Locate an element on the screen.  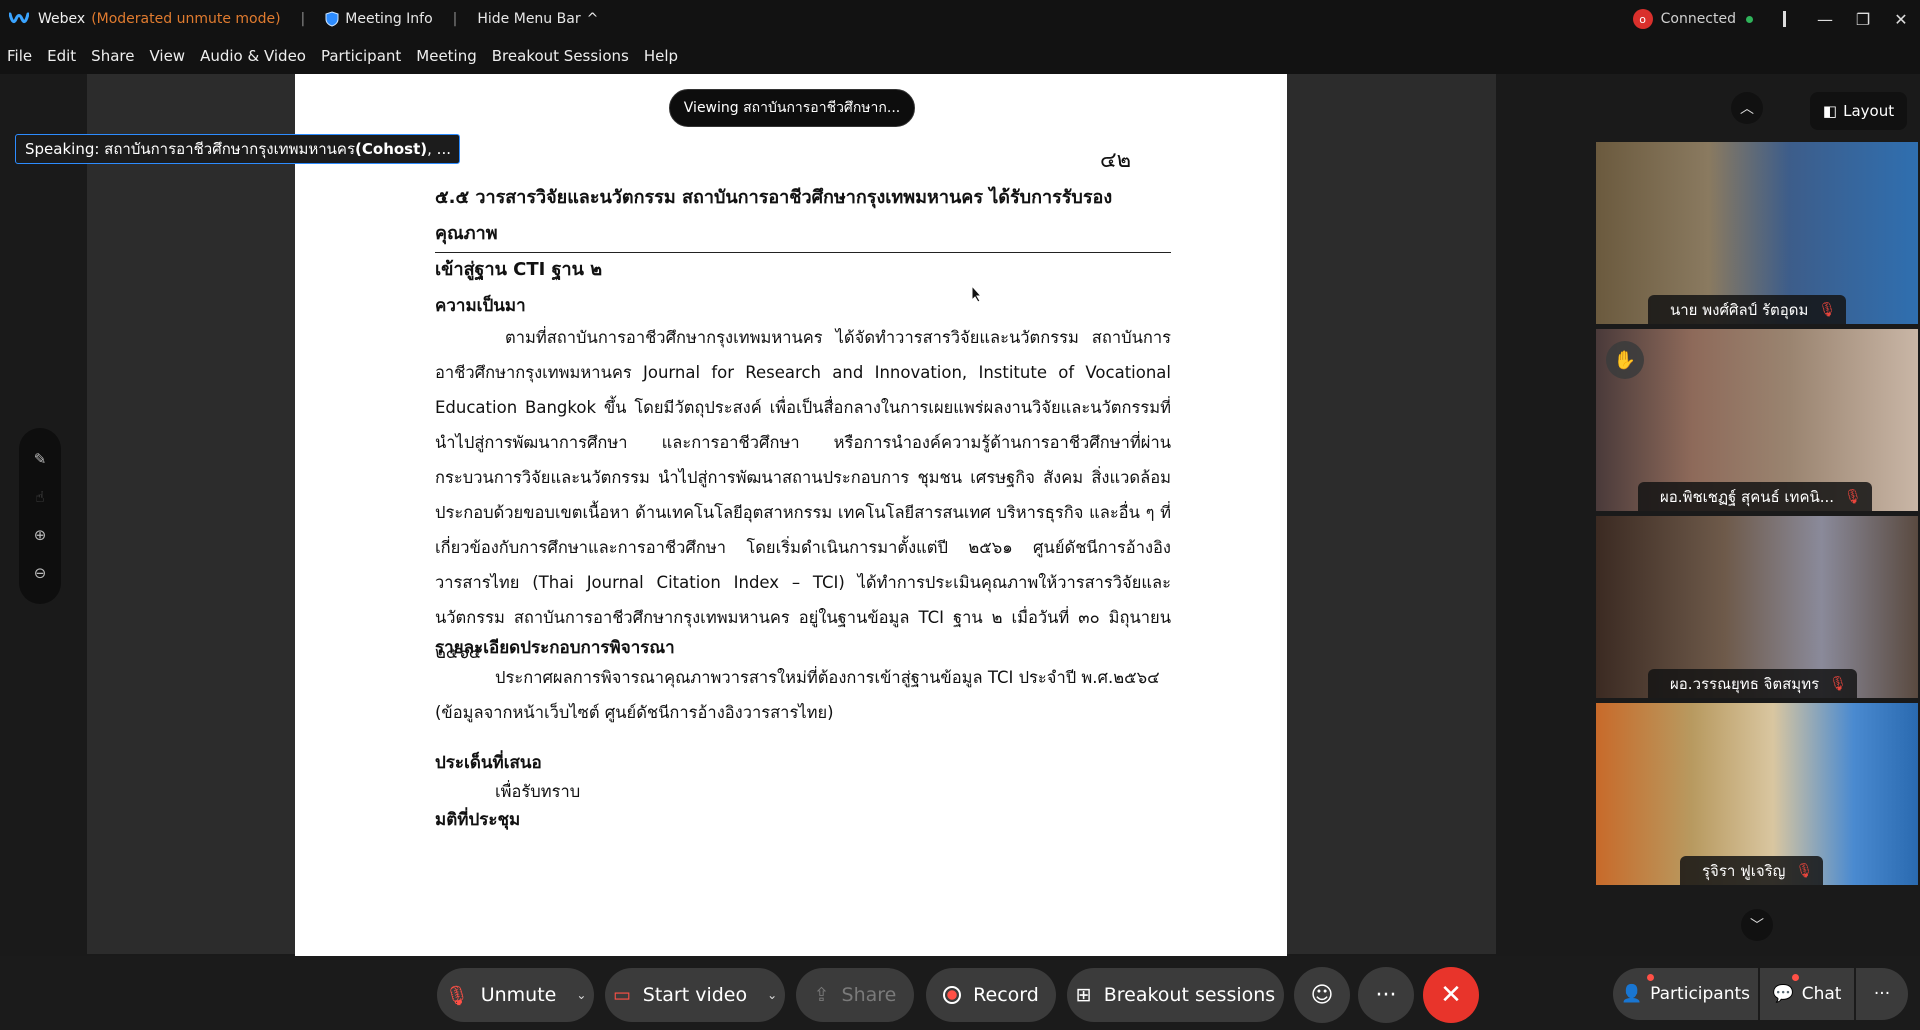
title-bar-right: o Connected — ❐ ✕ is located at coordinates (1776, 19).